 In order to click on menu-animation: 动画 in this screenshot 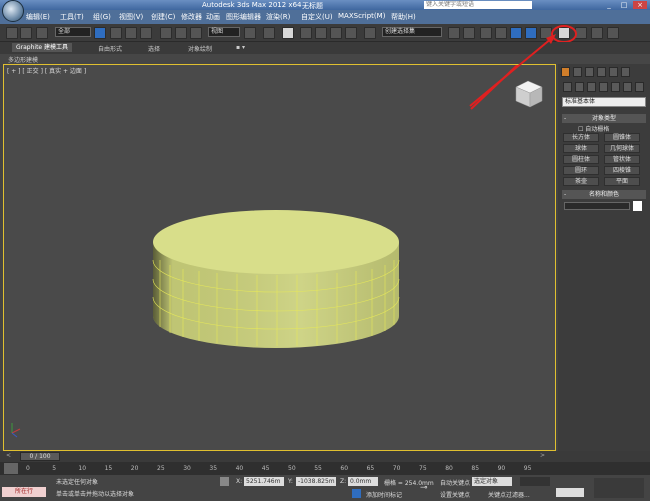, I will do `click(213, 17)`.